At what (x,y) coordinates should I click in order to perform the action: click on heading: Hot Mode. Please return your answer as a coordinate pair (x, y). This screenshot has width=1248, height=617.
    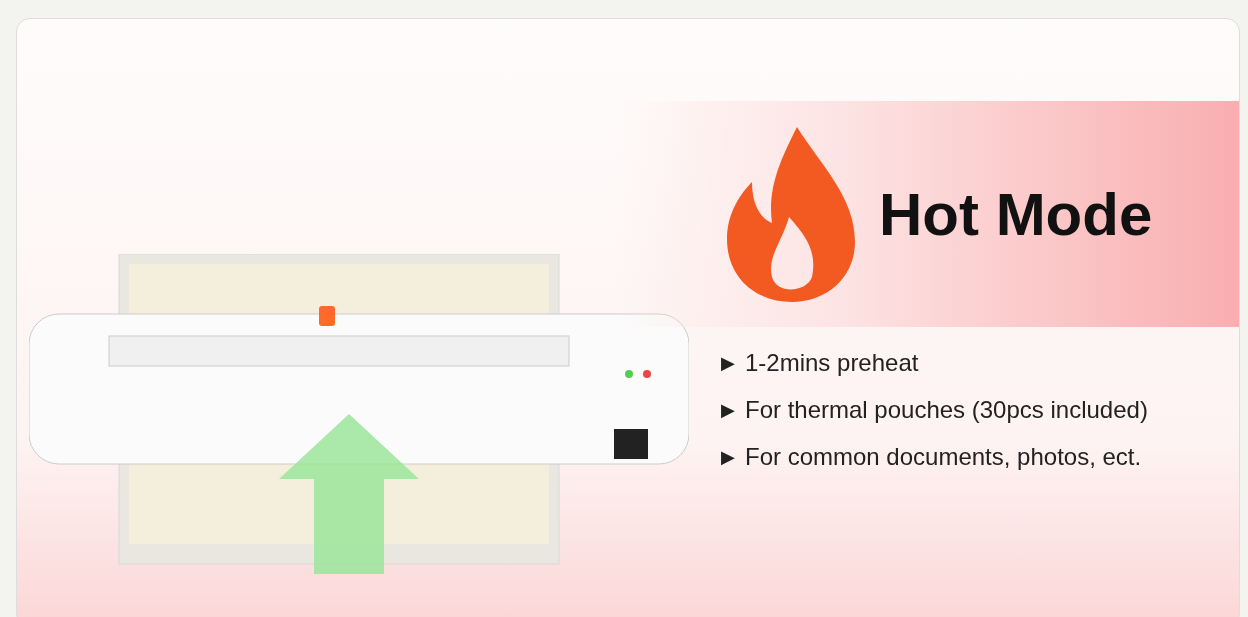
    Looking at the image, I should click on (1016, 214).